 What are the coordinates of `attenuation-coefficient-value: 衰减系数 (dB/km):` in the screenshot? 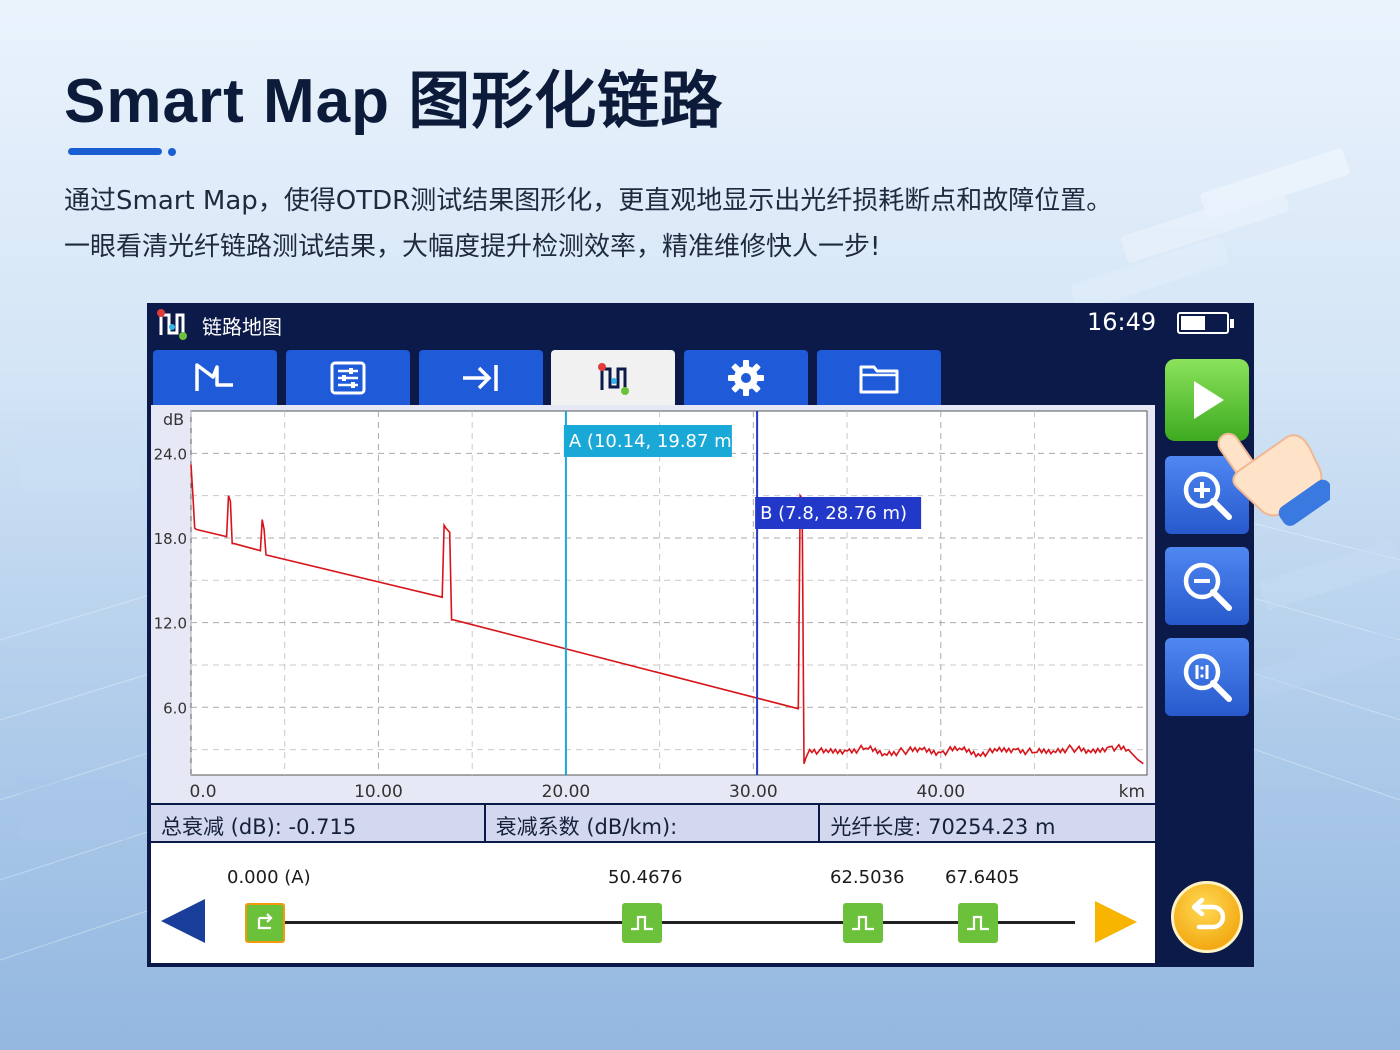 It's located at (653, 823).